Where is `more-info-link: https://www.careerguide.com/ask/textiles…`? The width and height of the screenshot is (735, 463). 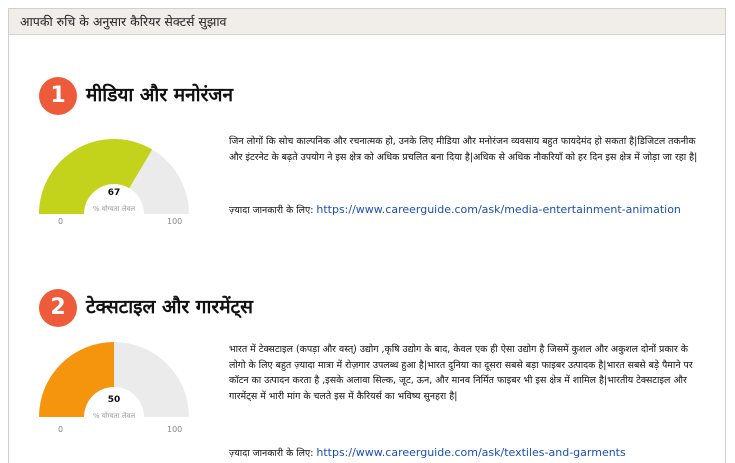 more-info-link: https://www.careerguide.com/ask/textiles… is located at coordinates (470, 452).